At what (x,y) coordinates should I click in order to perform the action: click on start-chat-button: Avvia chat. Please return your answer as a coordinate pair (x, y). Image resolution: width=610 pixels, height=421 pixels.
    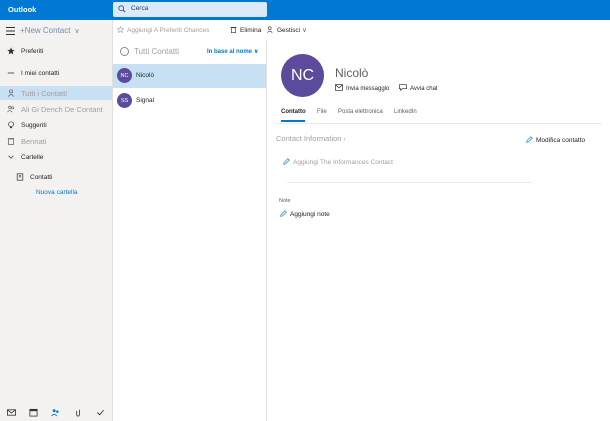
    Looking at the image, I should click on (418, 88).